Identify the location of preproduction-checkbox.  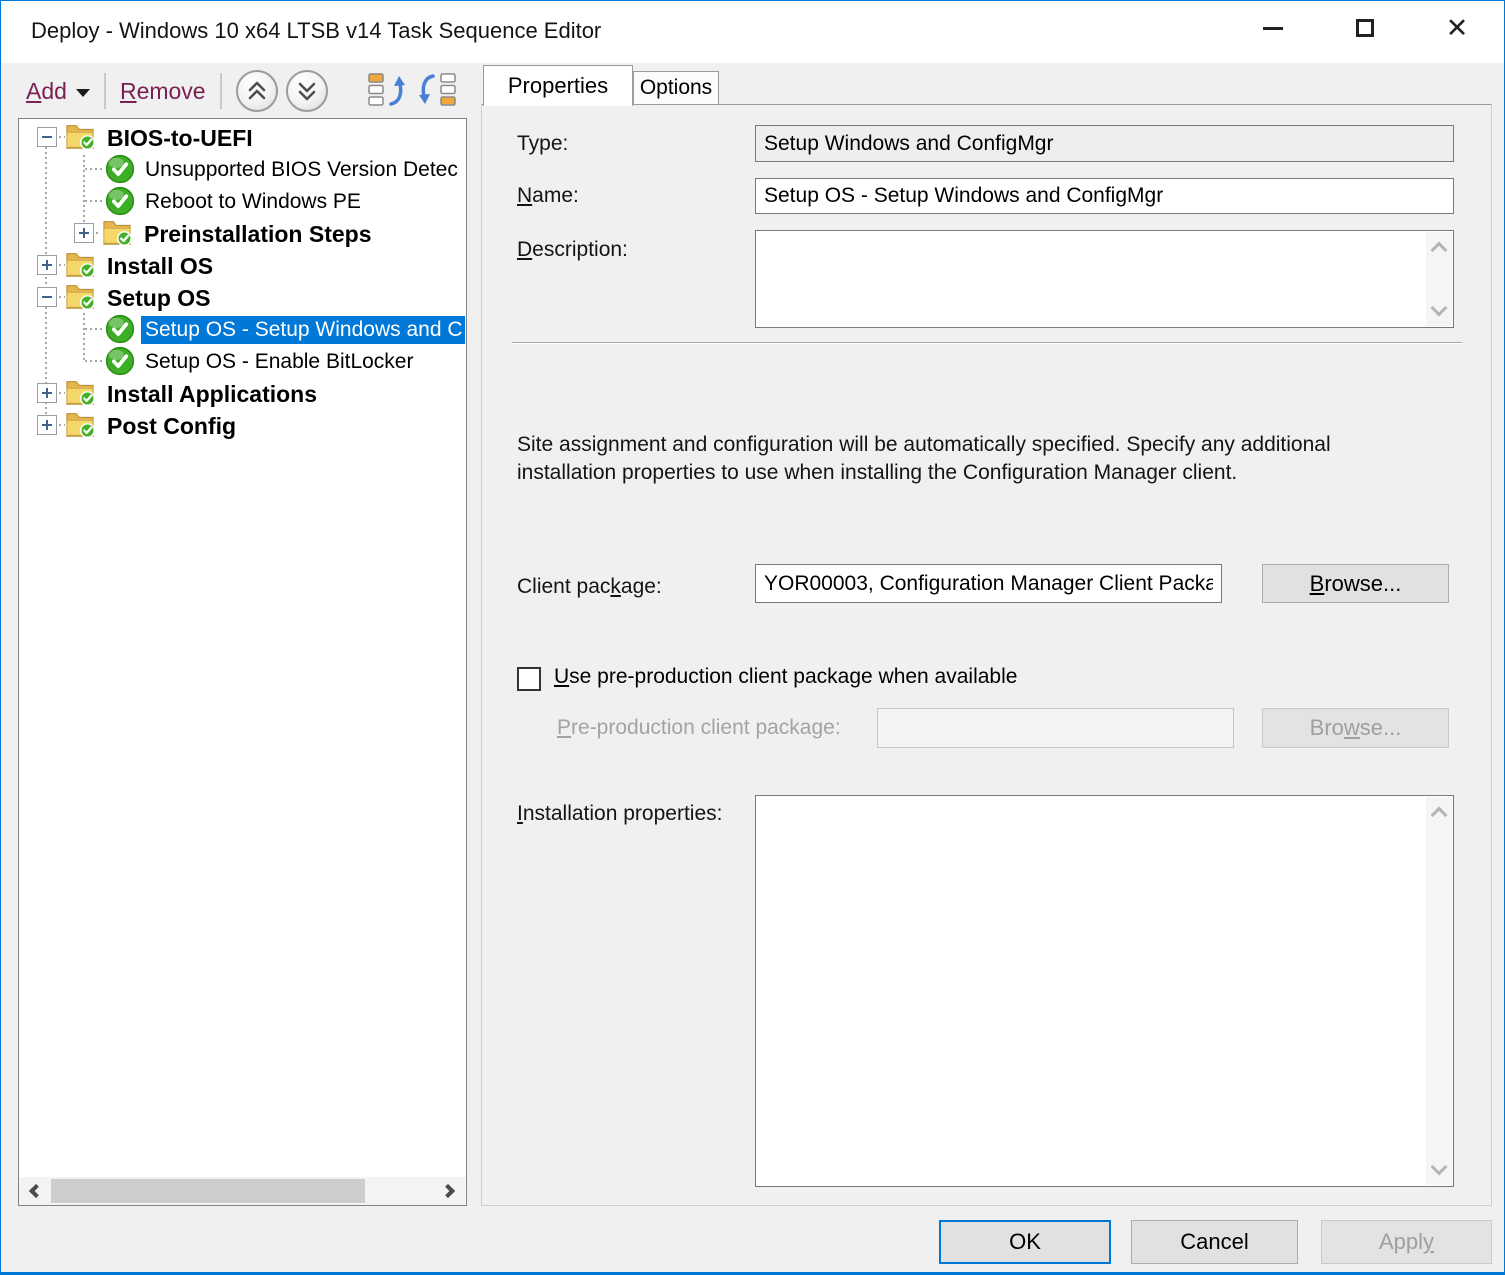
(529, 679).